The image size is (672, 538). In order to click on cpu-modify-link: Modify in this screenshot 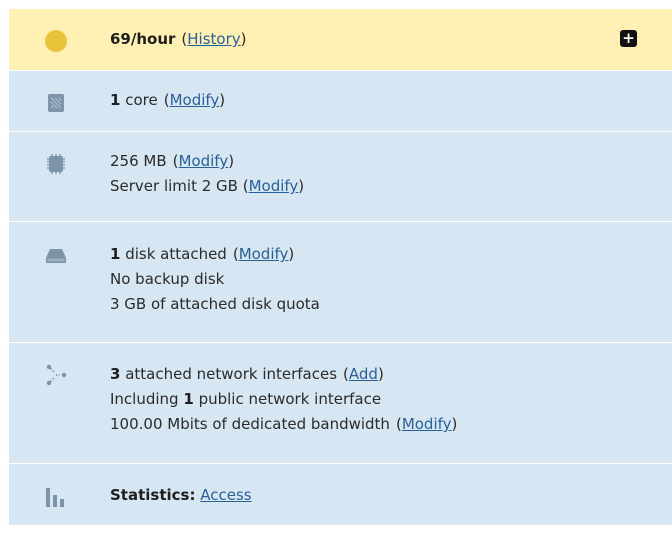, I will do `click(195, 100)`.